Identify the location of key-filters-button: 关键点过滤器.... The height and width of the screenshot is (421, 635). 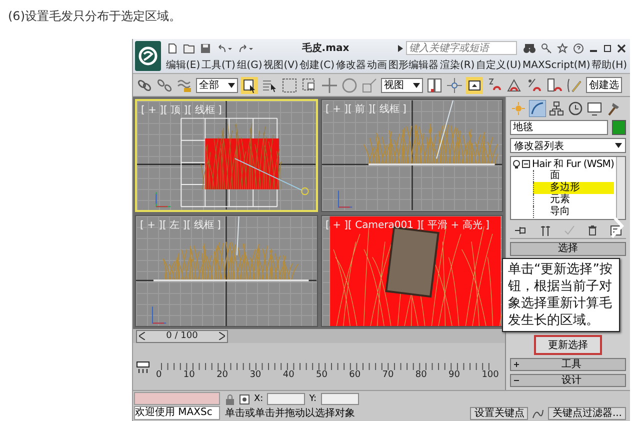
(587, 413).